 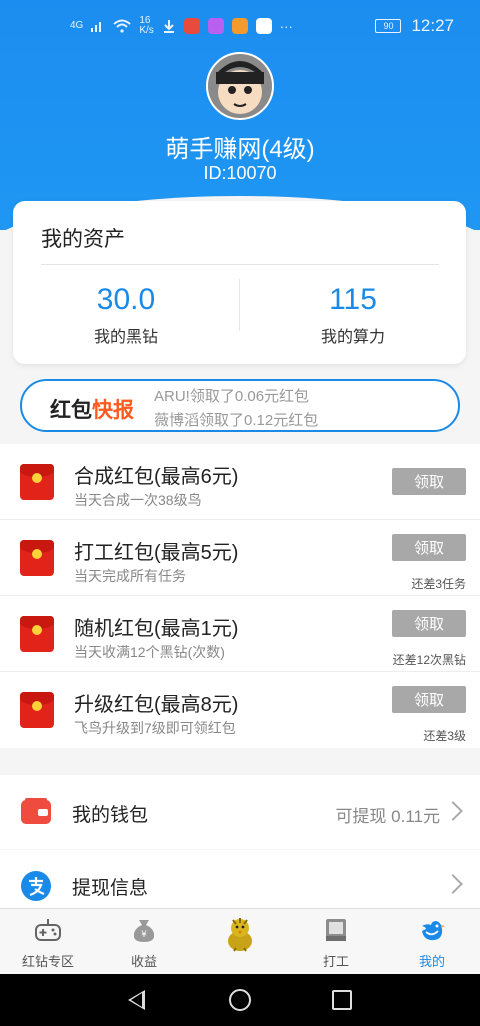 I want to click on black-diamond-value: 30.0, so click(x=126, y=299).